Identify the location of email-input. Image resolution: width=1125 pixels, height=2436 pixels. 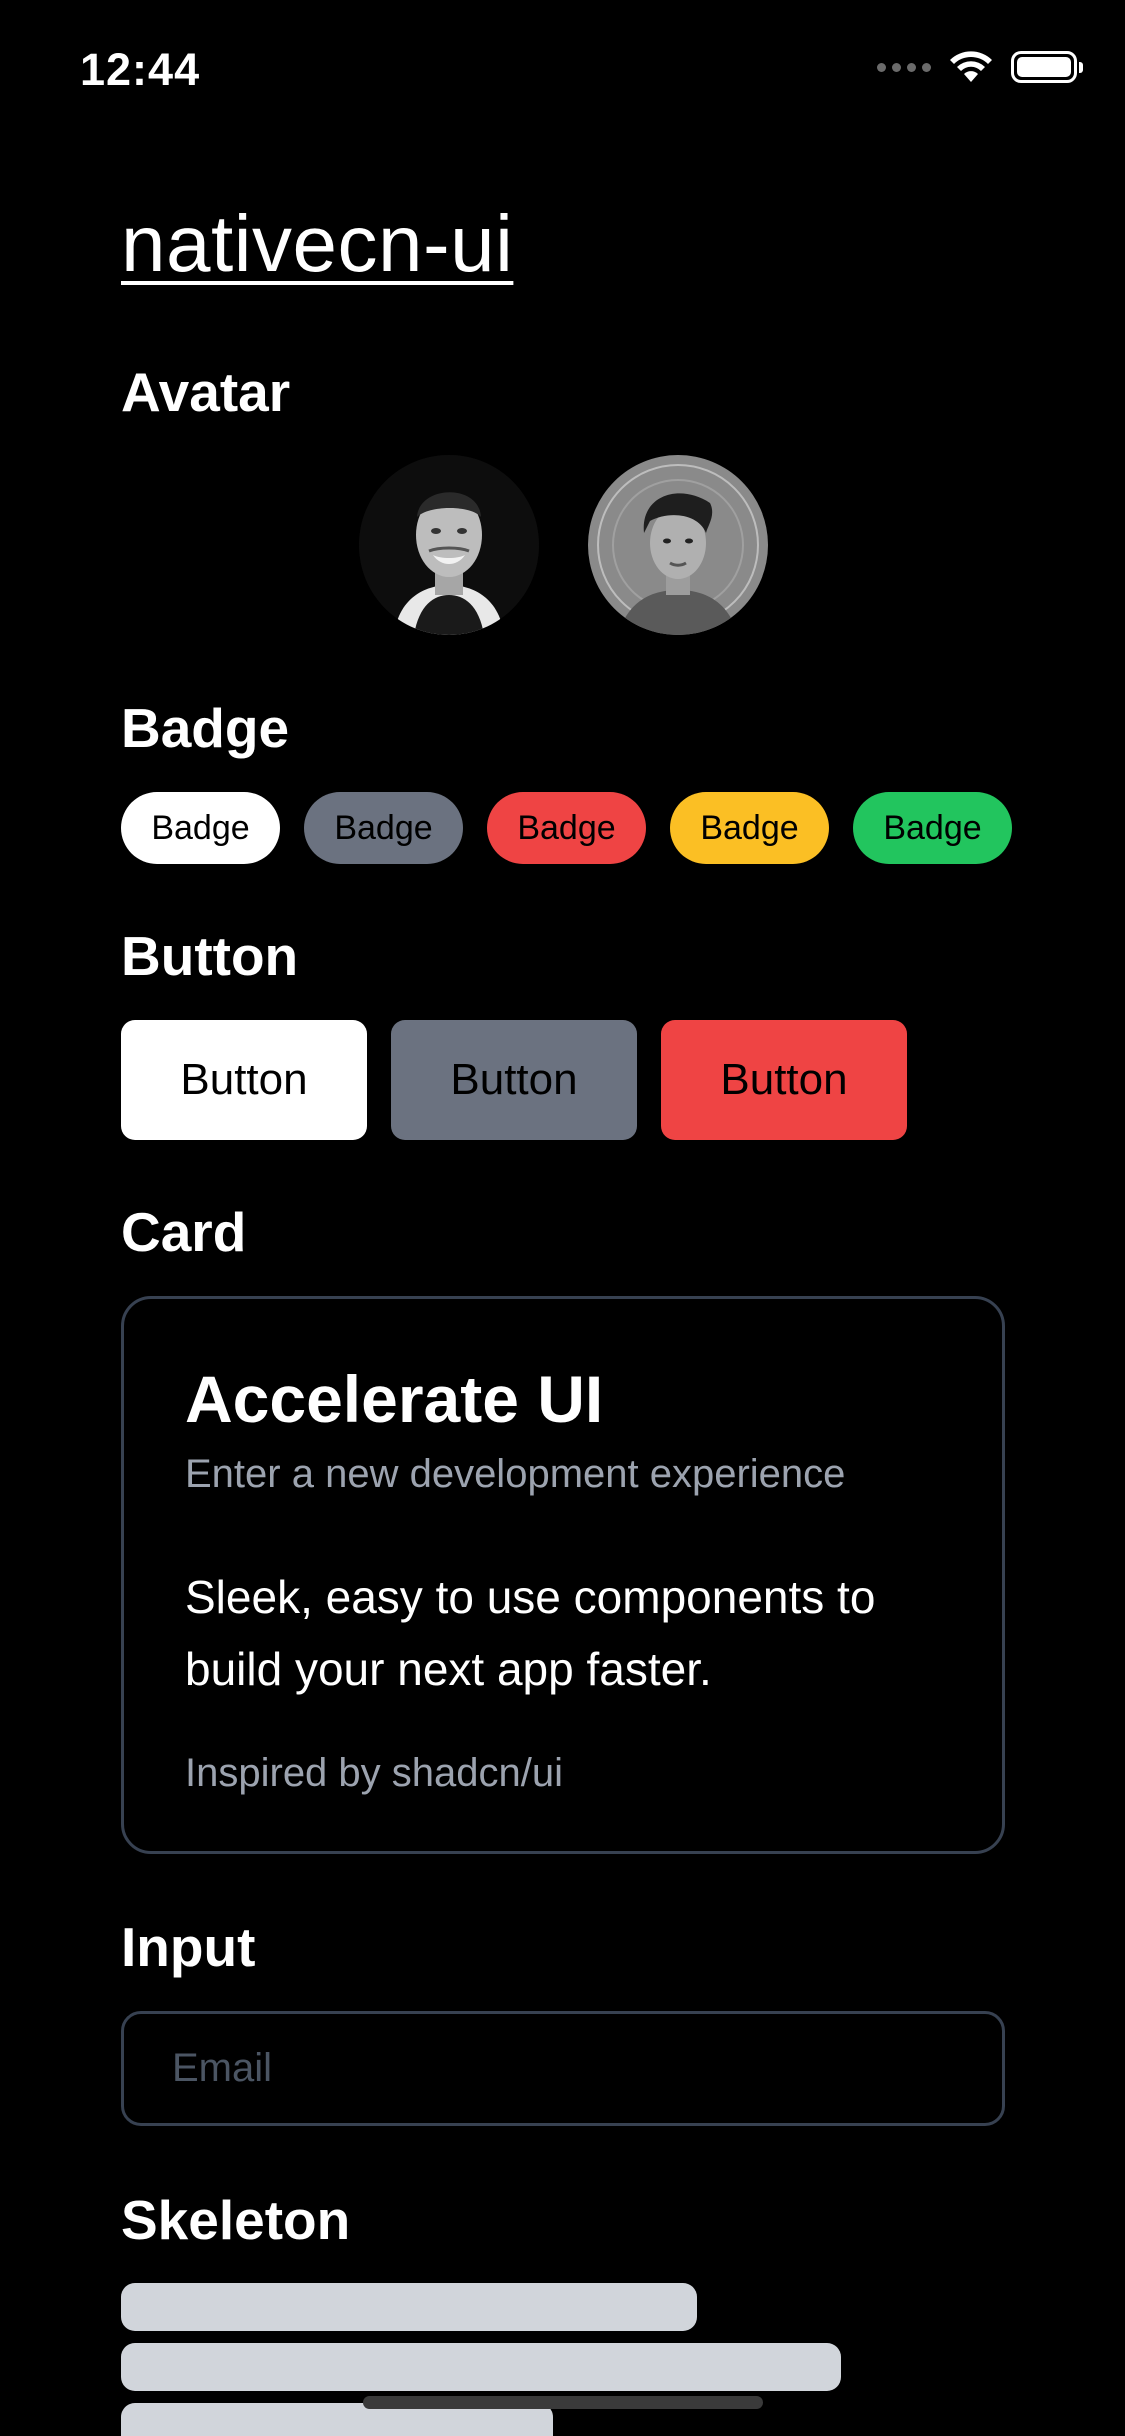
(563, 2068).